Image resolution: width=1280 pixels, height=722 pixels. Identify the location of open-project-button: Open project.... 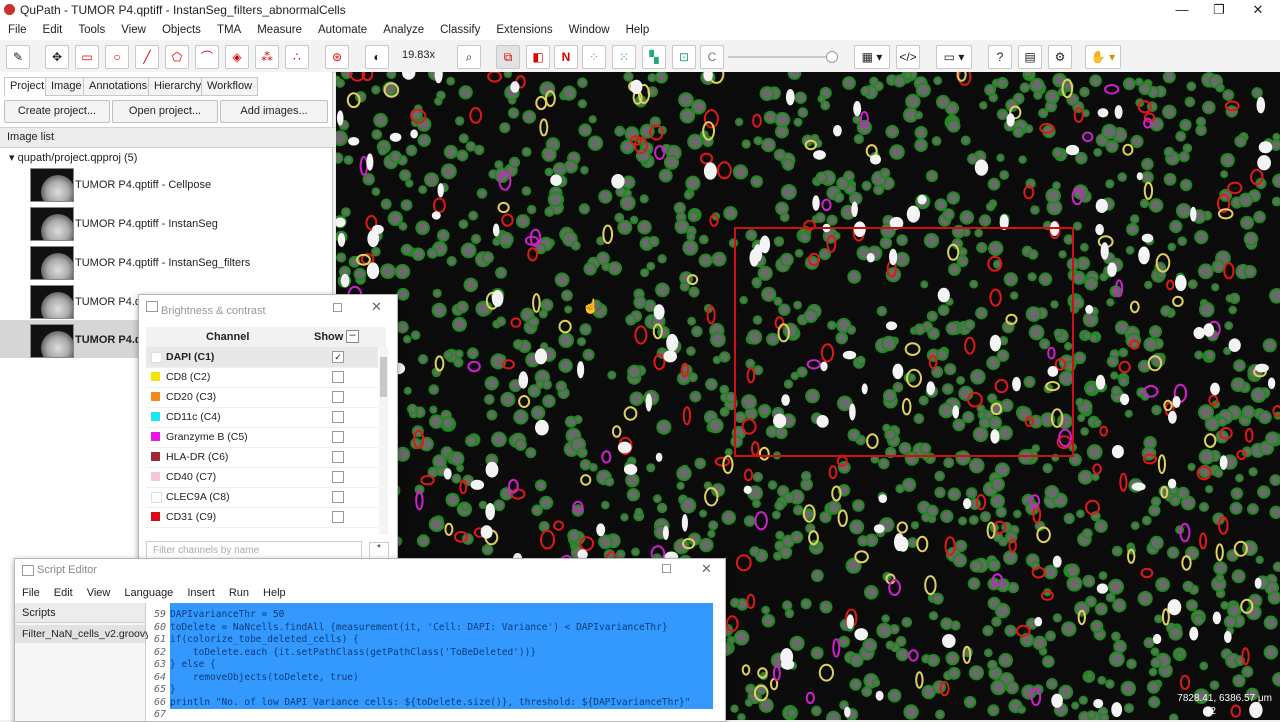
(165, 111).